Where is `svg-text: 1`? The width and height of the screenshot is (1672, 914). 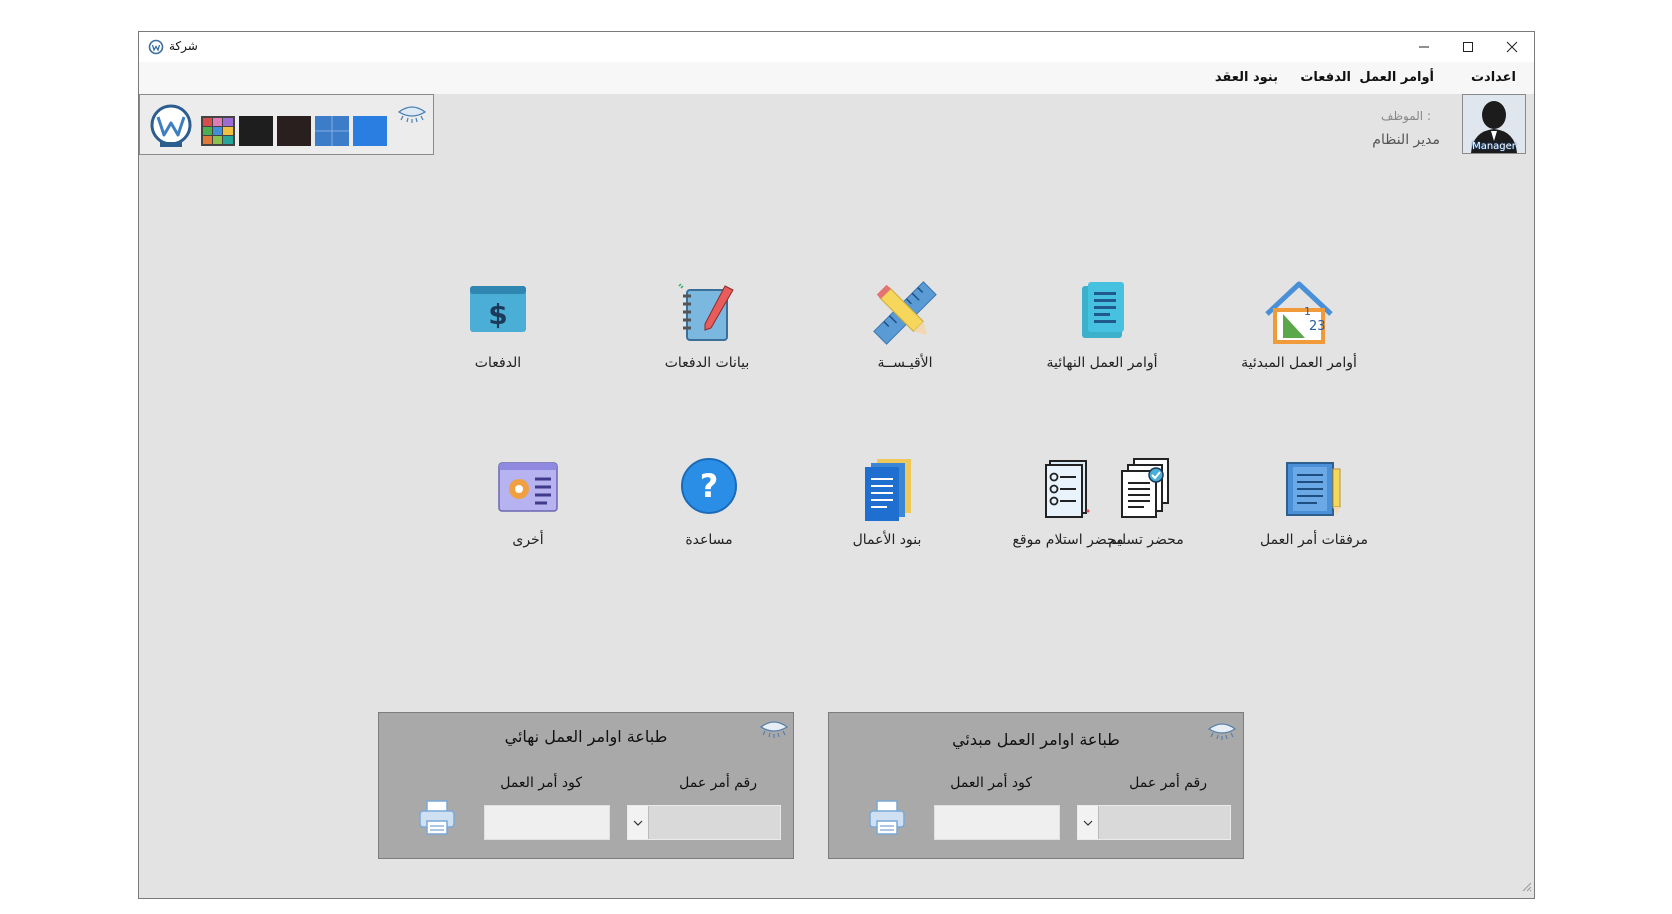
svg-text: 1 is located at coordinates (1307, 311).